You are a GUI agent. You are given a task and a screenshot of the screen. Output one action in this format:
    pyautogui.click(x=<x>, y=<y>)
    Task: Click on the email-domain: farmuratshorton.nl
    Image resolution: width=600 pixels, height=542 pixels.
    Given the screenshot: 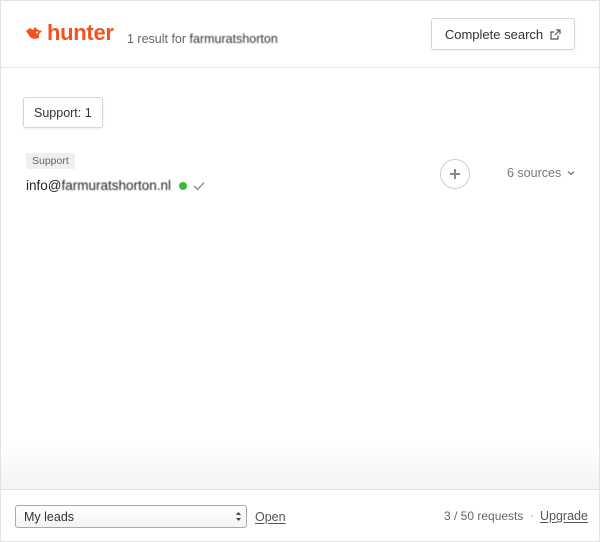 What is the action you would take?
    pyautogui.click(x=116, y=185)
    